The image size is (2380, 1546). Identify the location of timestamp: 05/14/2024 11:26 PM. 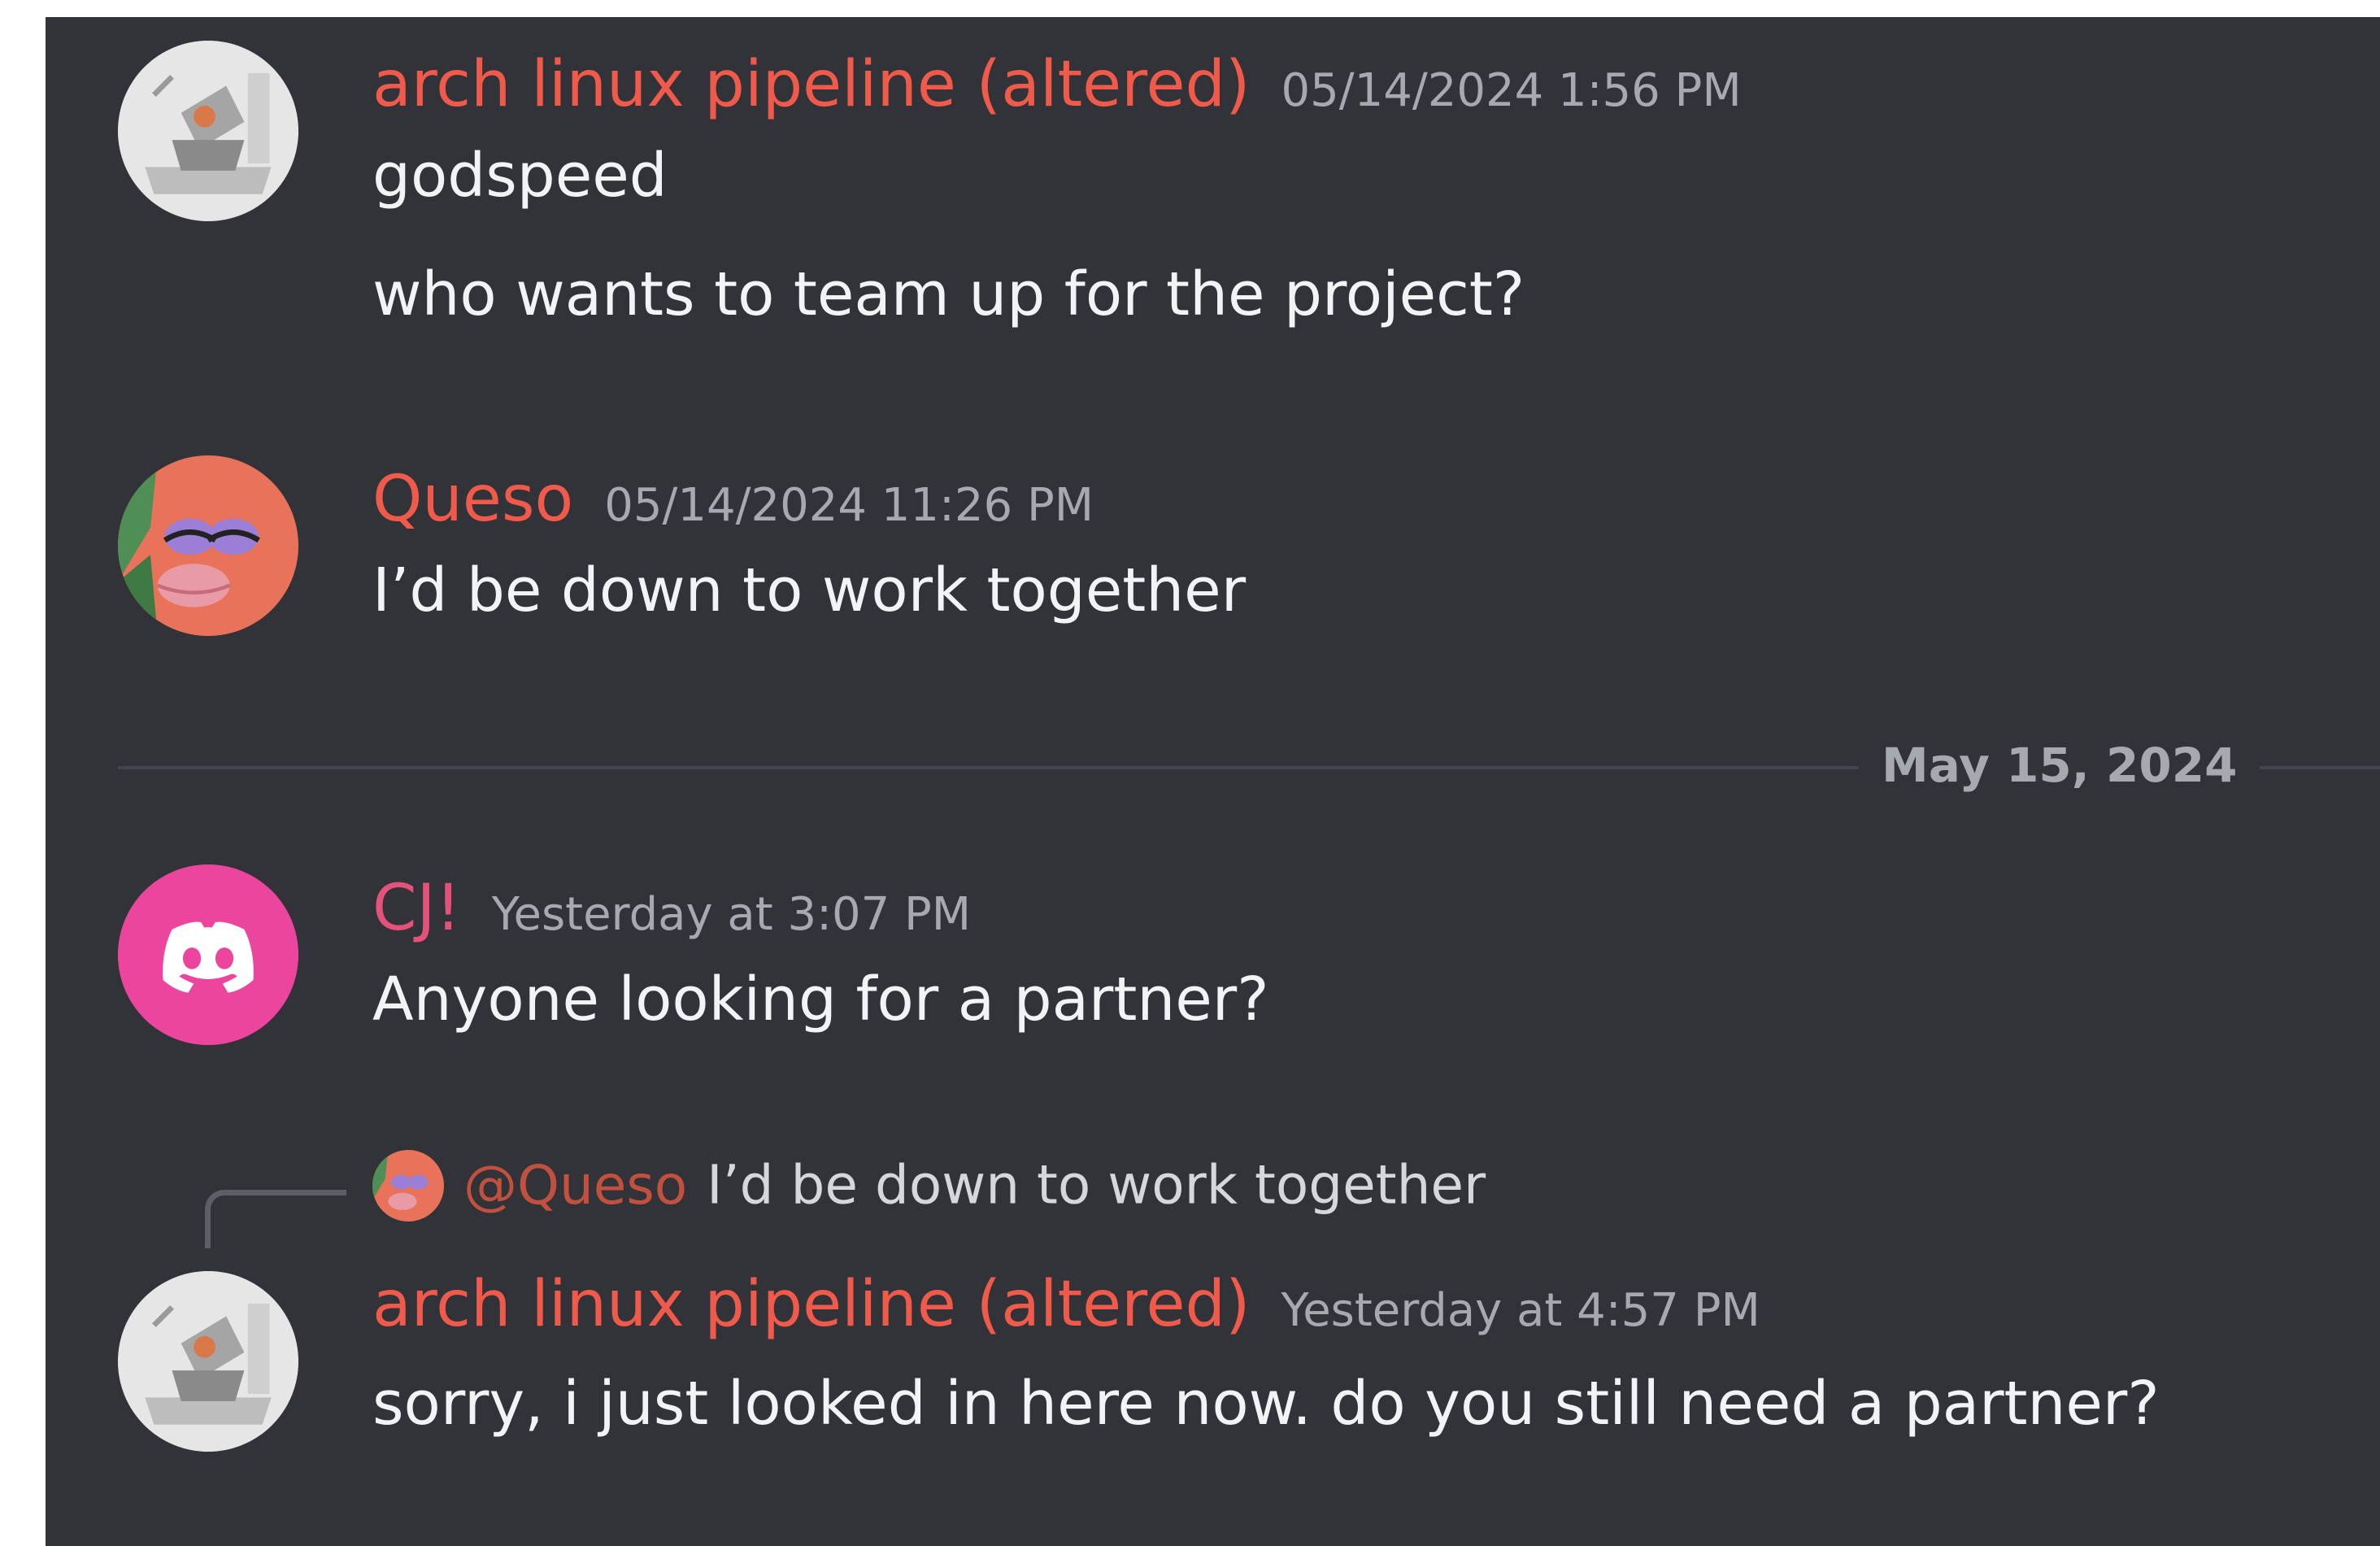
(849, 505).